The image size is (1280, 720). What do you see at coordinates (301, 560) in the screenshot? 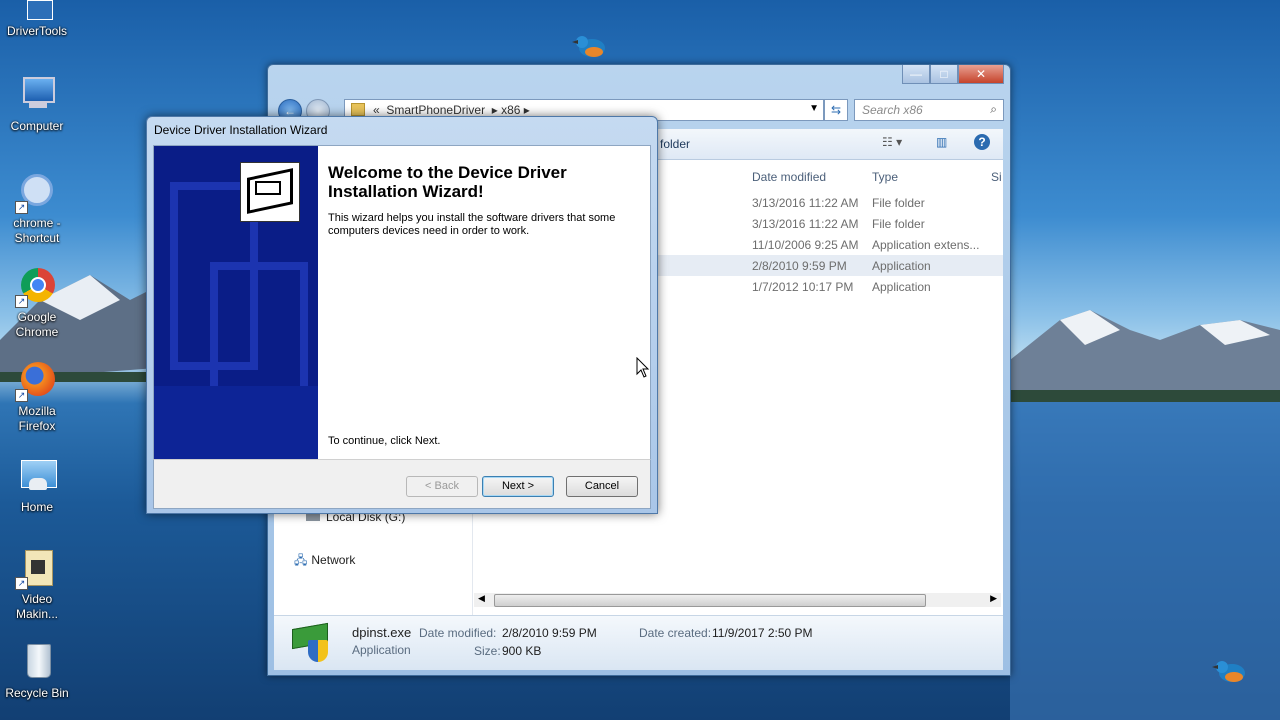
I see `network-icon: 🖧` at bounding box center [301, 560].